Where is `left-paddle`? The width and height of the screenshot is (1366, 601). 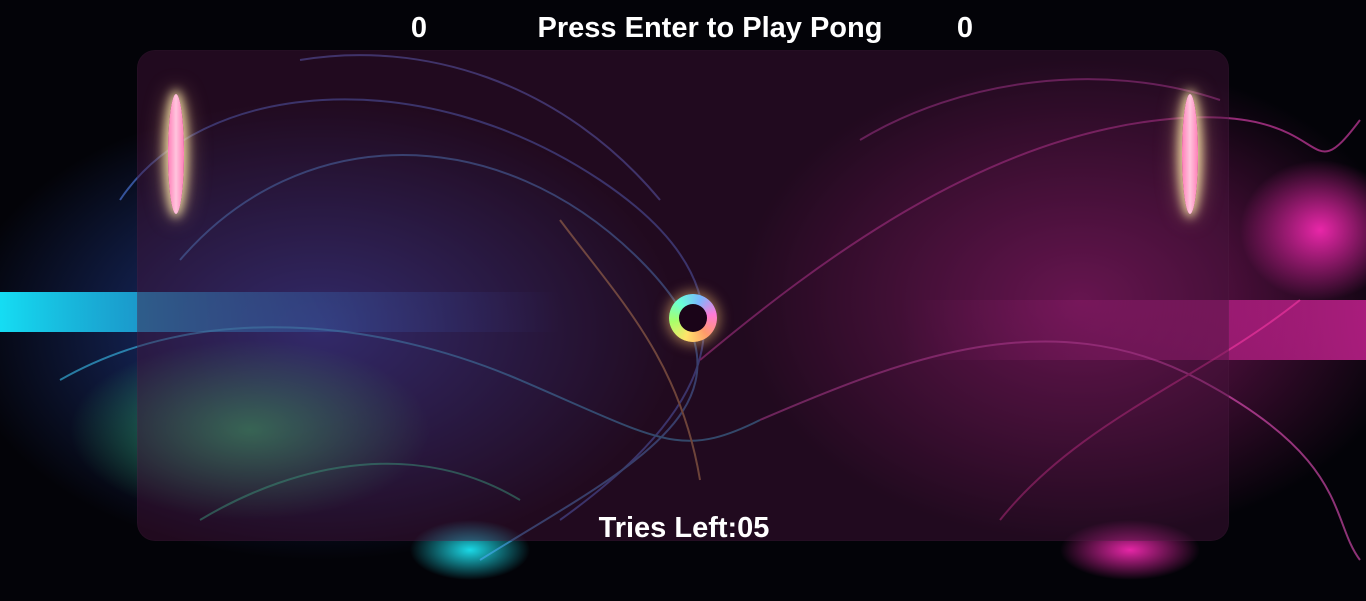
left-paddle is located at coordinates (176, 154).